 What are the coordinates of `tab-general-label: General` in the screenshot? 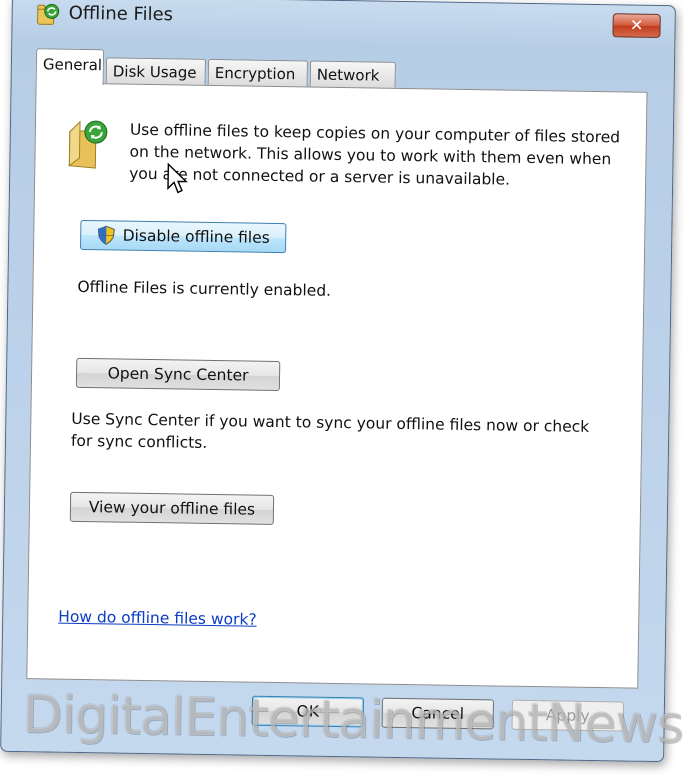 It's located at (72, 65).